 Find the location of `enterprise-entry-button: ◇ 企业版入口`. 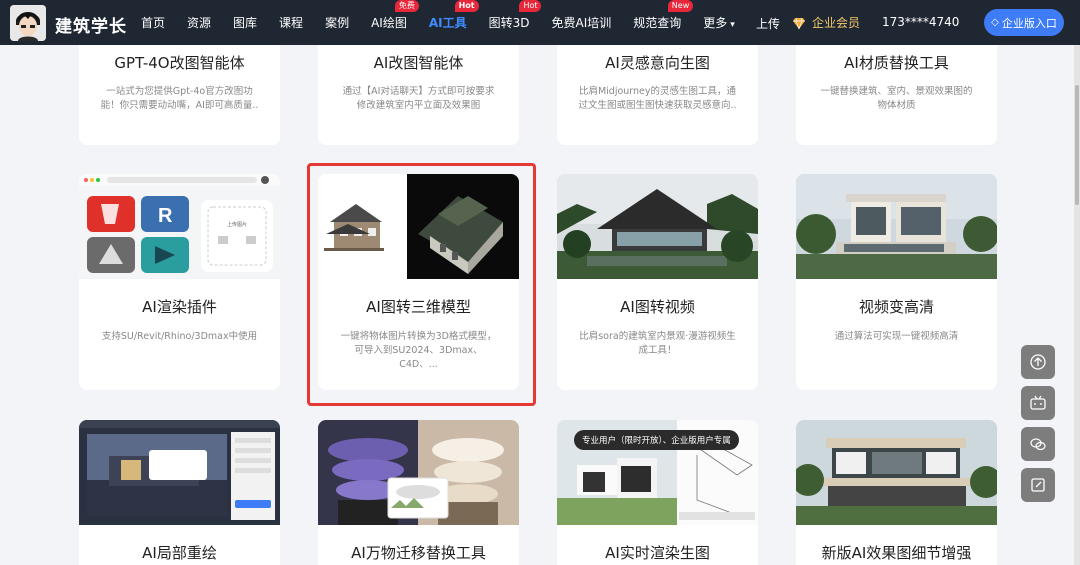

enterprise-entry-button: ◇ 企业版入口 is located at coordinates (1024, 22).